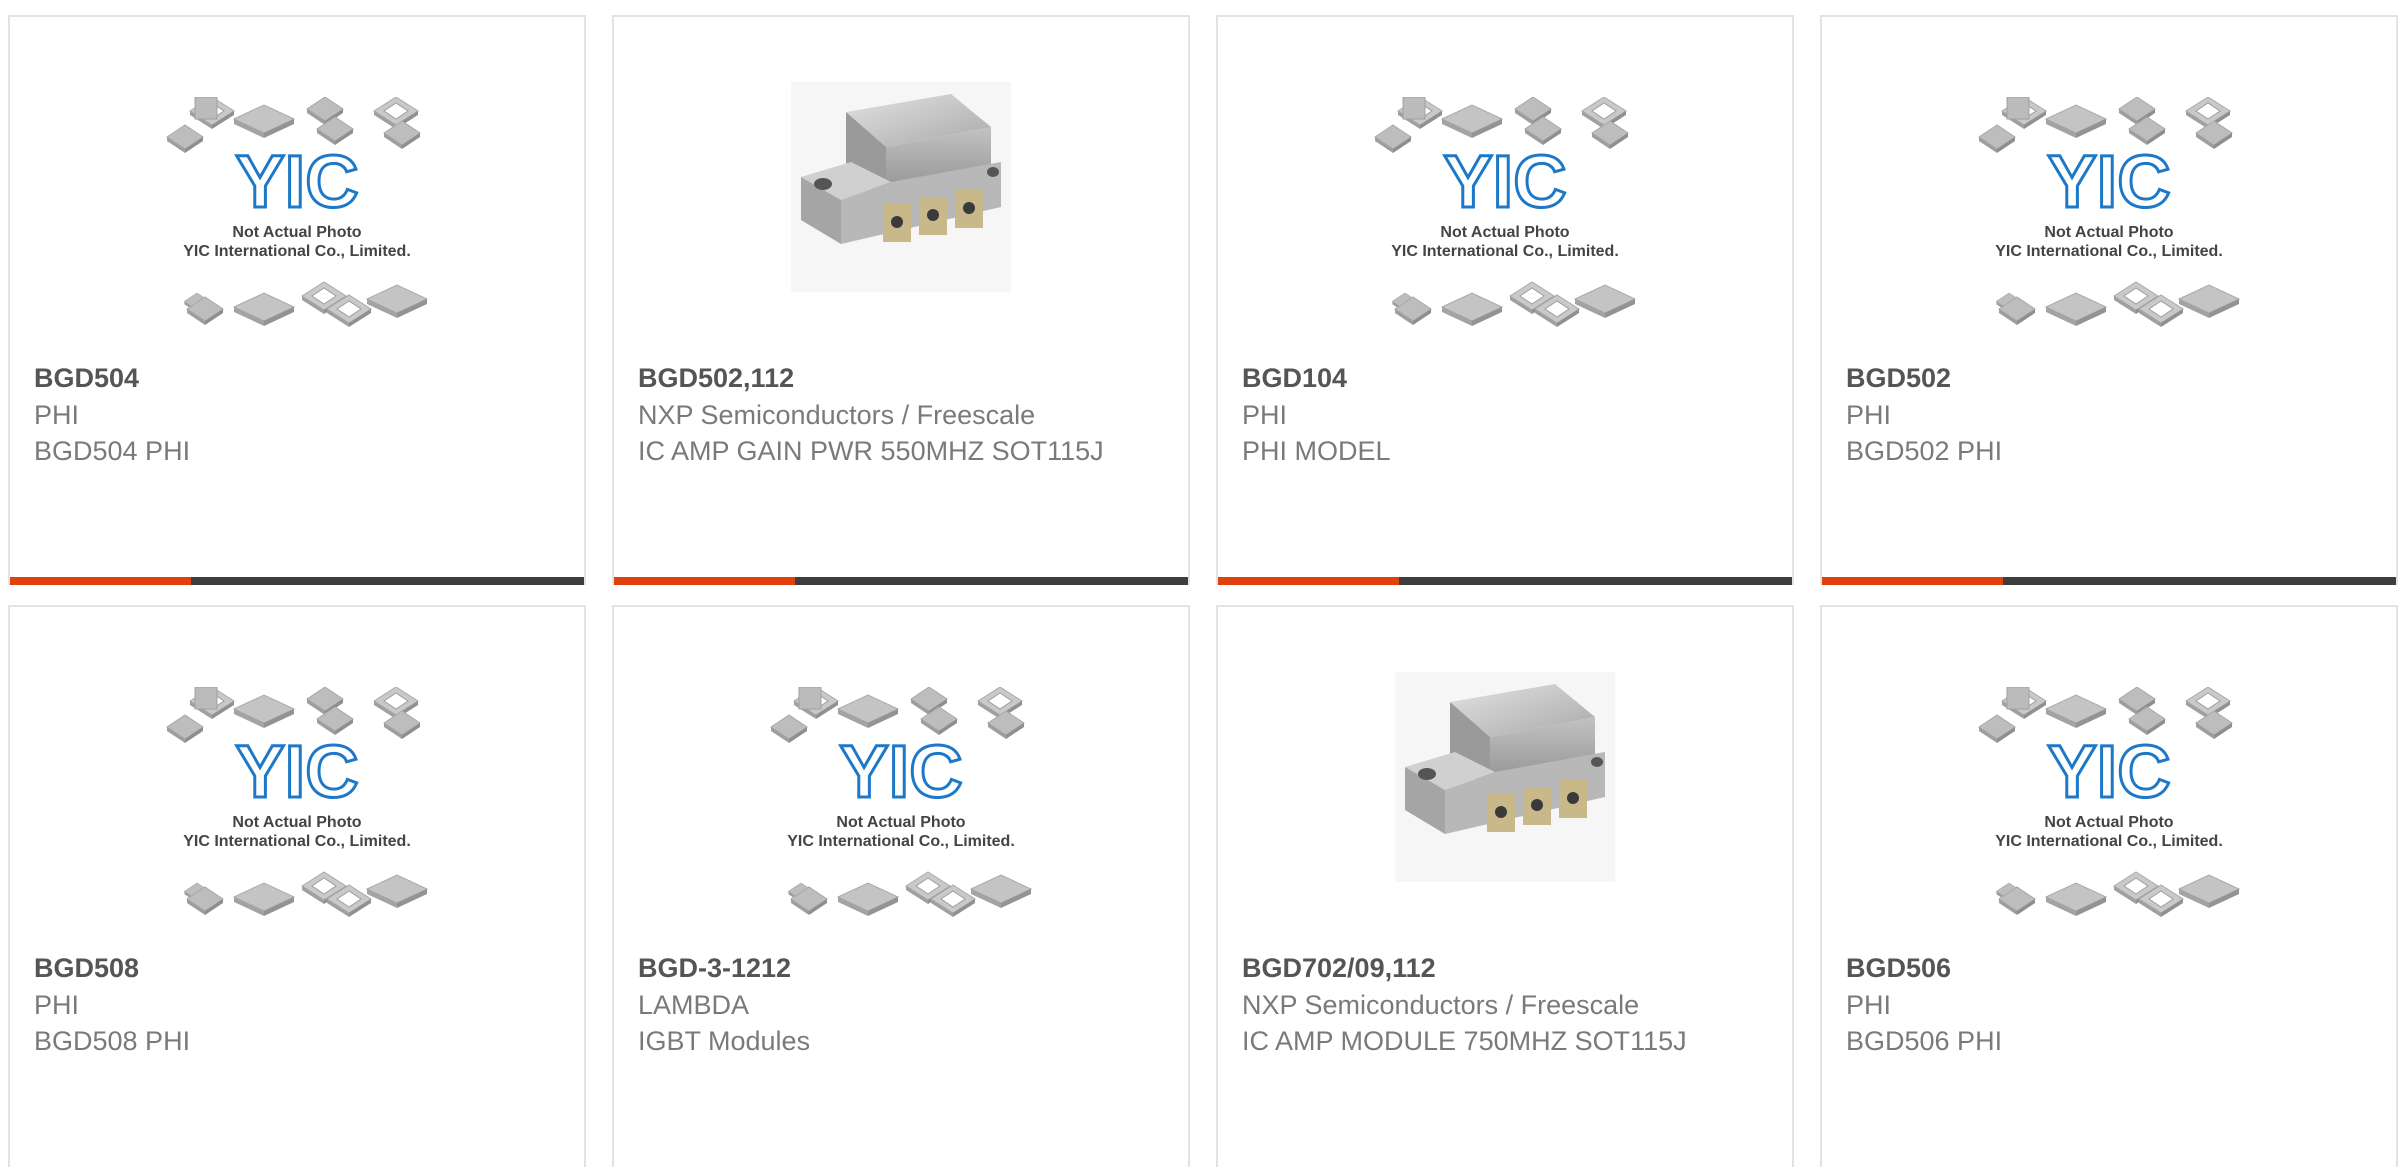 The image size is (2400, 1167). Describe the element at coordinates (871, 451) in the screenshot. I see `description: IC AMP GAIN PWR 550MHZ SOT115J` at that location.